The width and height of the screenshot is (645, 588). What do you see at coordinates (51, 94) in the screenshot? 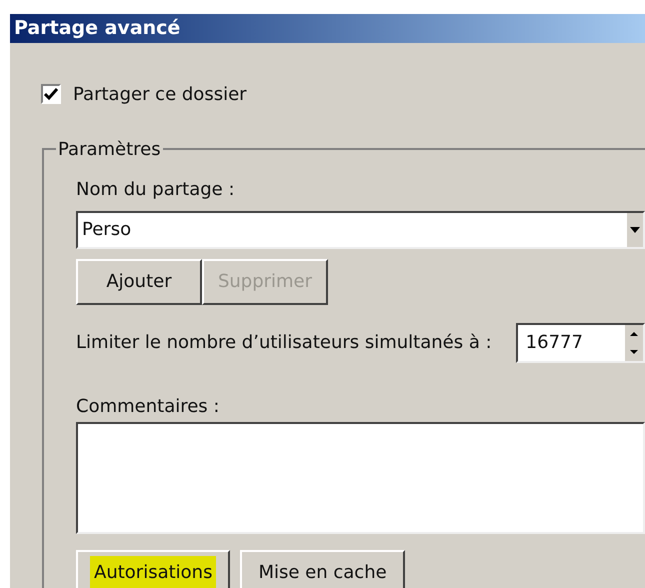
I see `checkbox` at bounding box center [51, 94].